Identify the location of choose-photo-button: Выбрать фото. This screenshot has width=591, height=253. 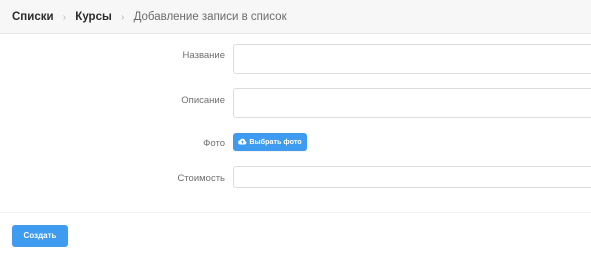
(270, 142).